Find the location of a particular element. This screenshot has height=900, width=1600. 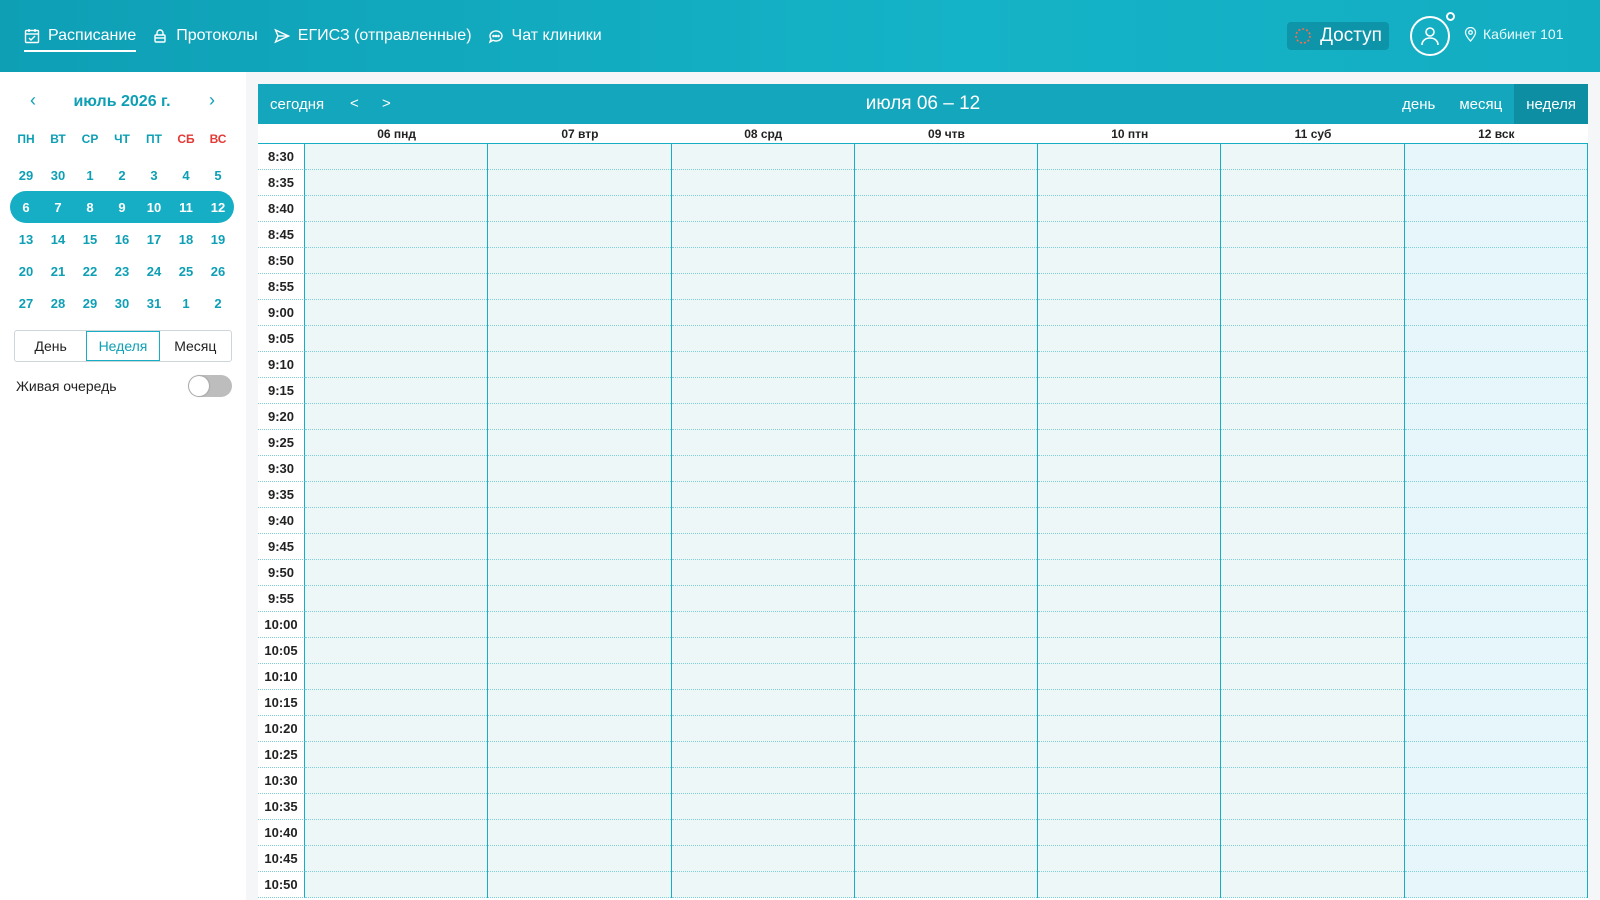

mini-calendar-day: 16 is located at coordinates (122, 239).